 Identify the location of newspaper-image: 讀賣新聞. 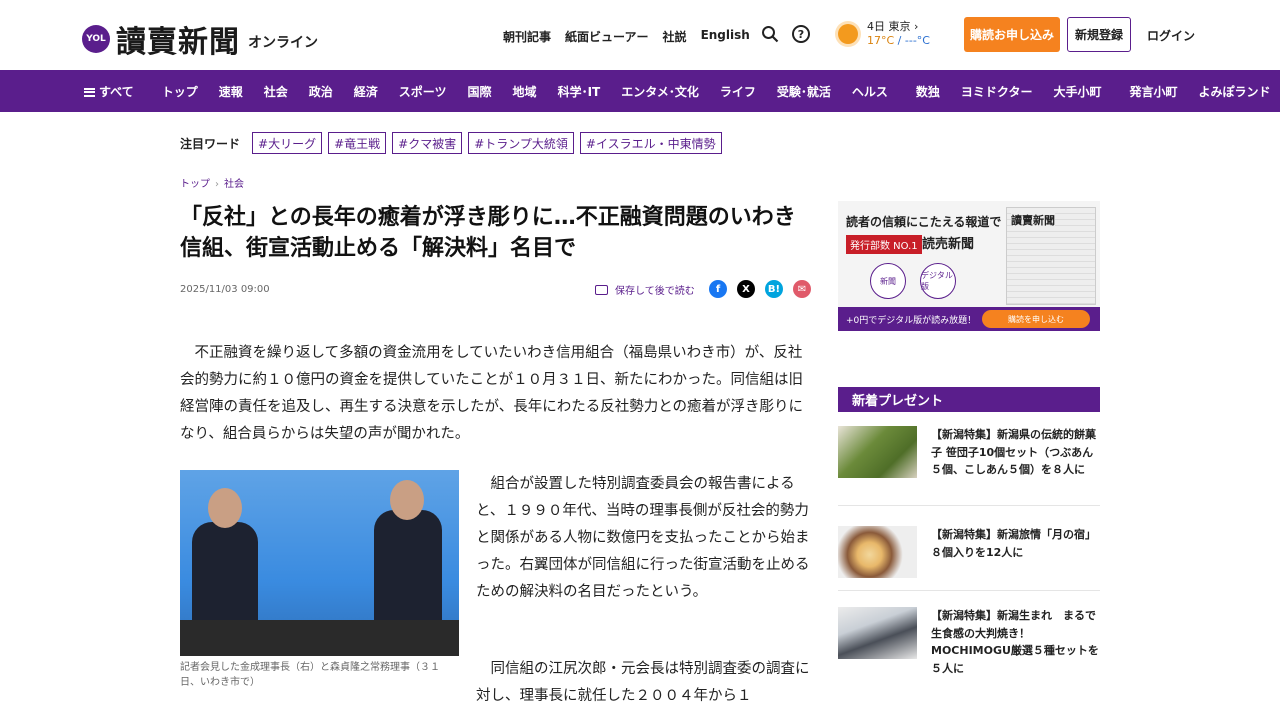
(1051, 256).